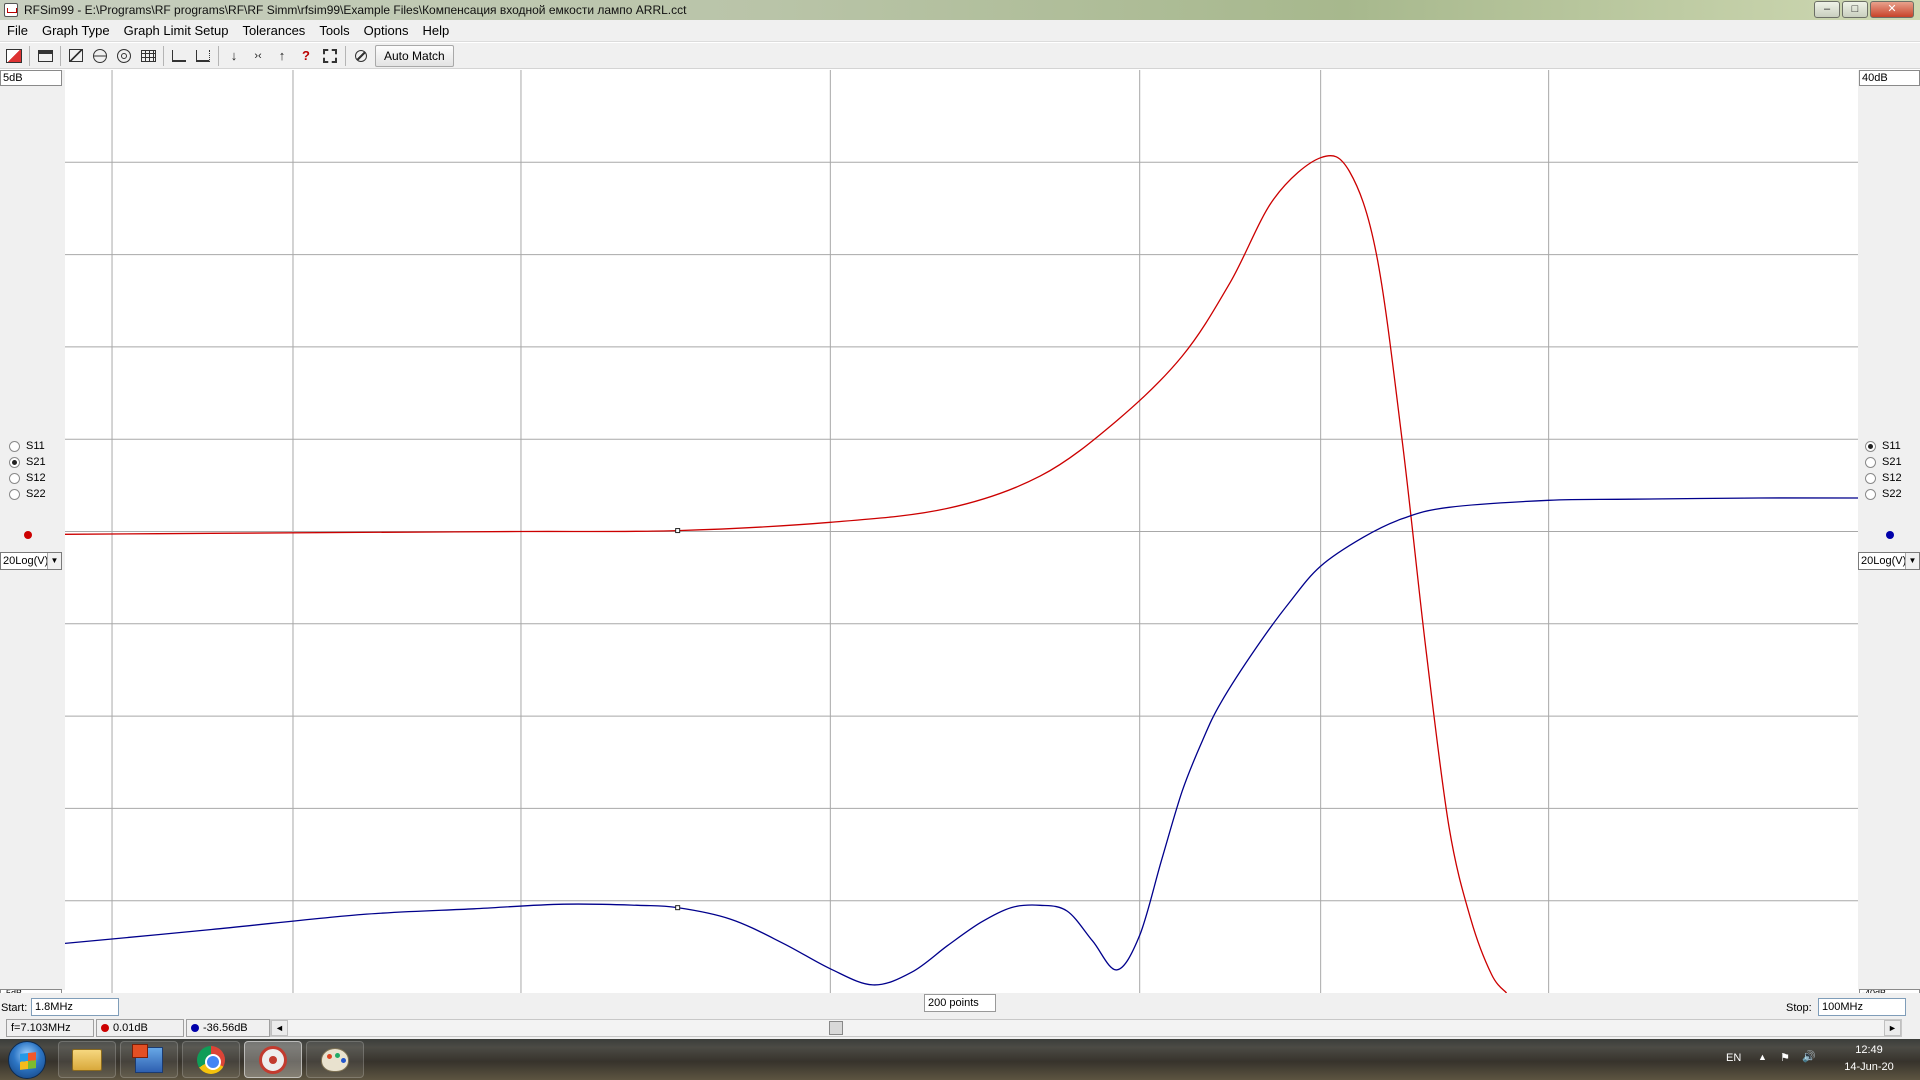 This screenshot has height=1080, width=1920. I want to click on menu-file: File, so click(17, 31).